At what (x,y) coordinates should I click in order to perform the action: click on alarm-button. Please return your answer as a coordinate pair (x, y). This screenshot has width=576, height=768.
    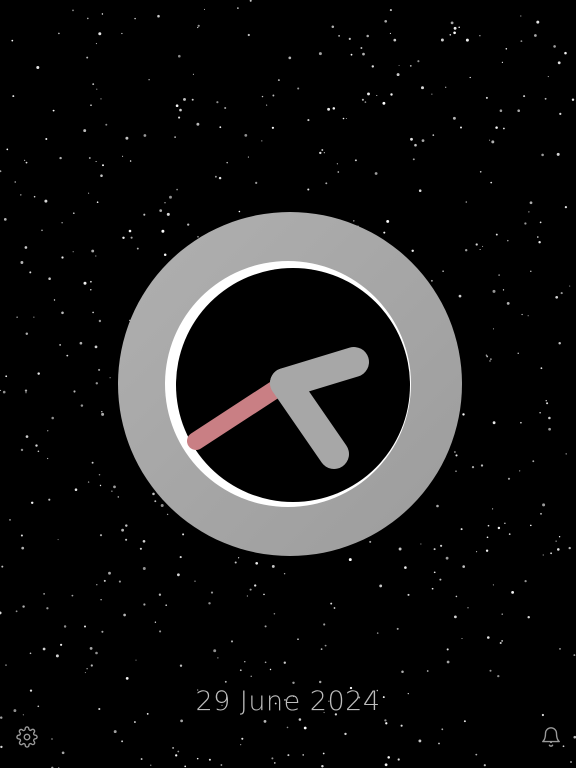
    Looking at the image, I should click on (551, 737).